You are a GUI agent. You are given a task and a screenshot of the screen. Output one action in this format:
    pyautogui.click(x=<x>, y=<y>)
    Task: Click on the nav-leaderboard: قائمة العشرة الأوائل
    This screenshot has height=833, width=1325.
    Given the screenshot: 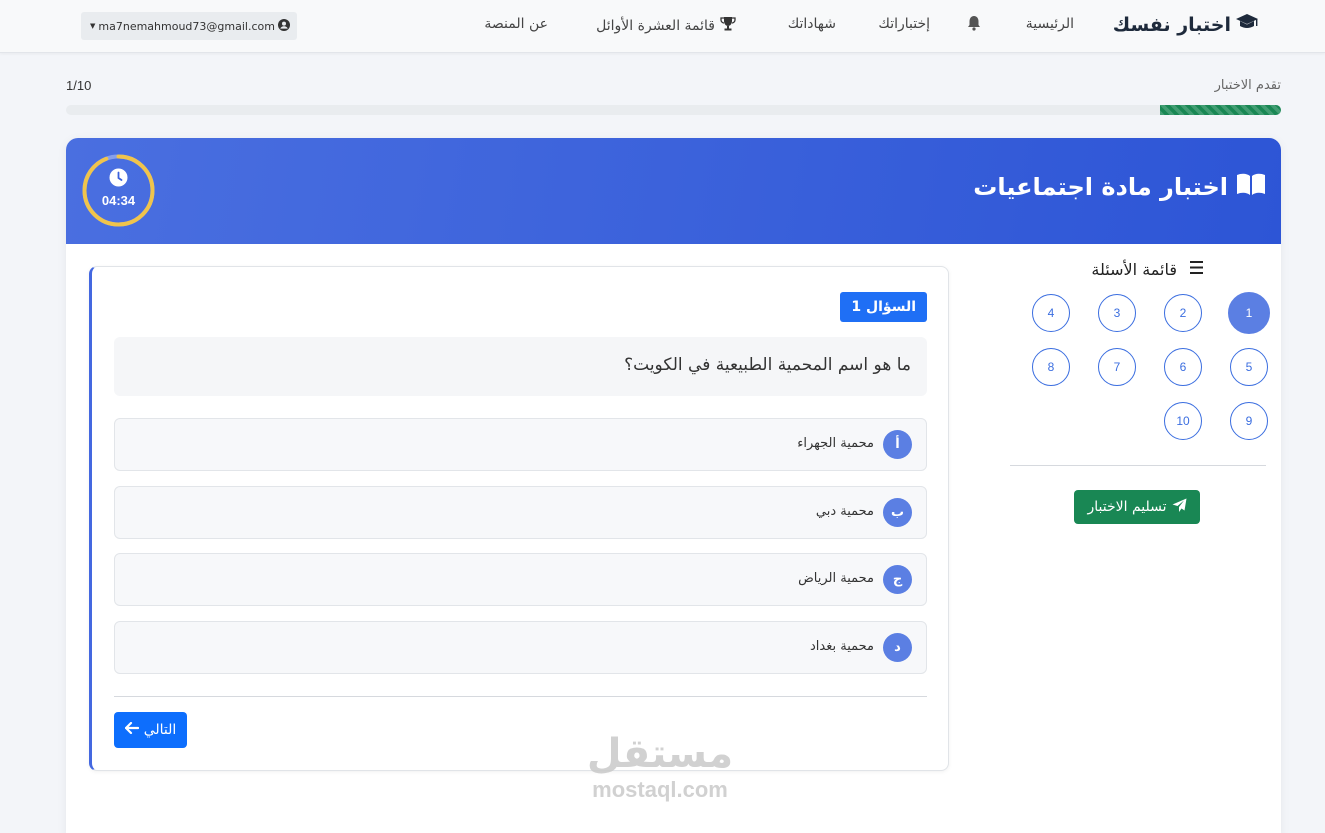 What is the action you would take?
    pyautogui.click(x=666, y=25)
    